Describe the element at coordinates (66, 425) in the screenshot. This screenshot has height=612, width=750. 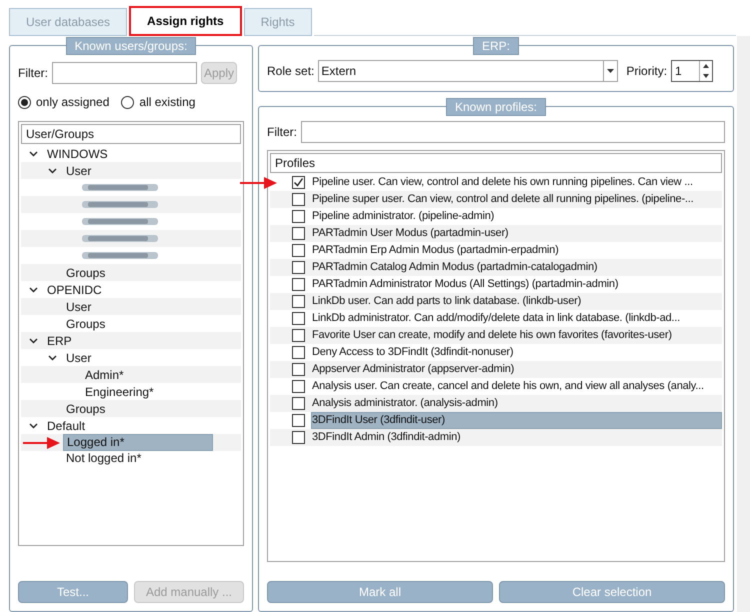
I see `tree-item: Default` at that location.